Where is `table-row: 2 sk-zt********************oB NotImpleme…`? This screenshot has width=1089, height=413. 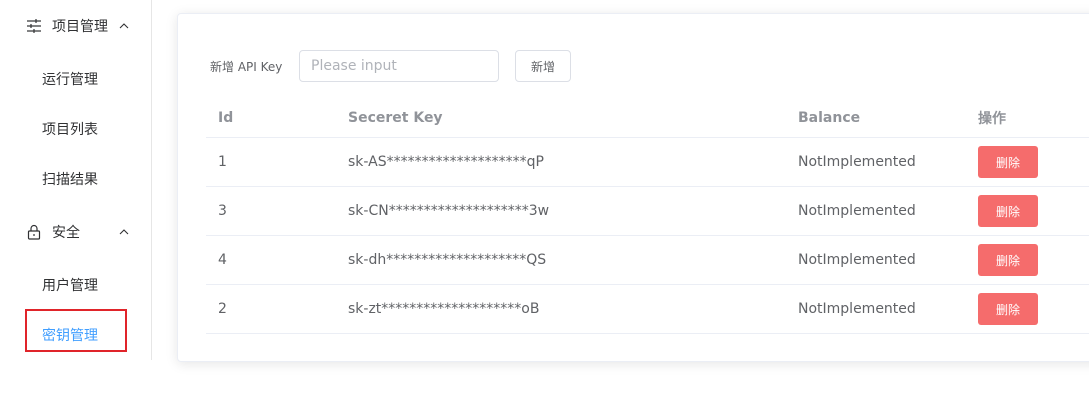 table-row: 2 sk-zt********************oB NotImpleme… is located at coordinates (647, 309).